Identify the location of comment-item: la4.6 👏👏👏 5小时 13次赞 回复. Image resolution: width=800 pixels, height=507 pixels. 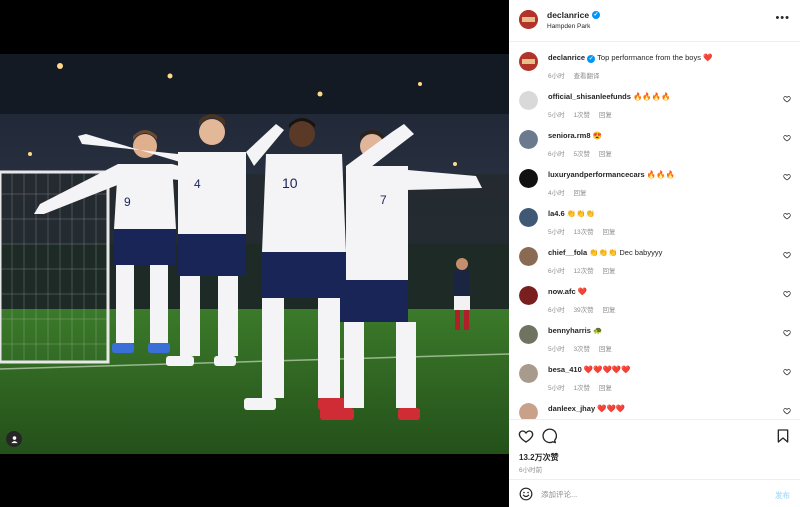
(654, 223).